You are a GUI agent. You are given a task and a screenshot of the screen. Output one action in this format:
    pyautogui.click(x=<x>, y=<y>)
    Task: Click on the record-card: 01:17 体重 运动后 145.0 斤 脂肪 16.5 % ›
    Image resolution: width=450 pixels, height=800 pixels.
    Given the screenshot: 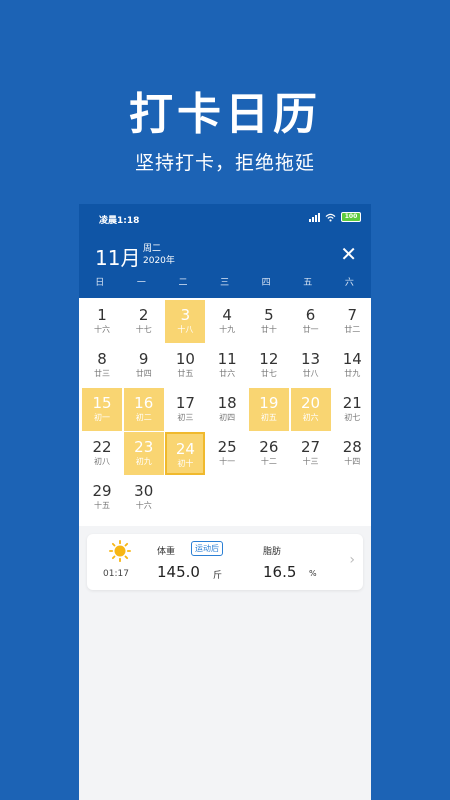 What is the action you would take?
    pyautogui.click(x=225, y=562)
    